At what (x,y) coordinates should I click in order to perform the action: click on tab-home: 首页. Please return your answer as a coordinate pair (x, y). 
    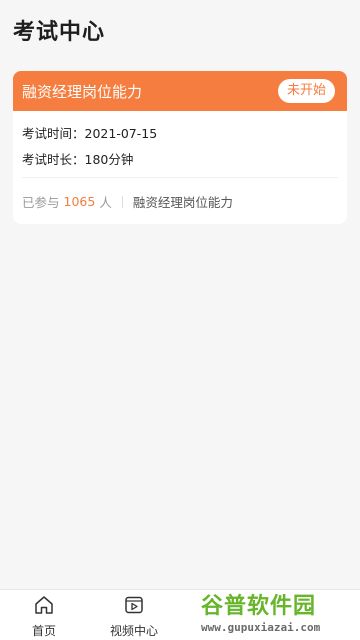
    Looking at the image, I should click on (44, 616).